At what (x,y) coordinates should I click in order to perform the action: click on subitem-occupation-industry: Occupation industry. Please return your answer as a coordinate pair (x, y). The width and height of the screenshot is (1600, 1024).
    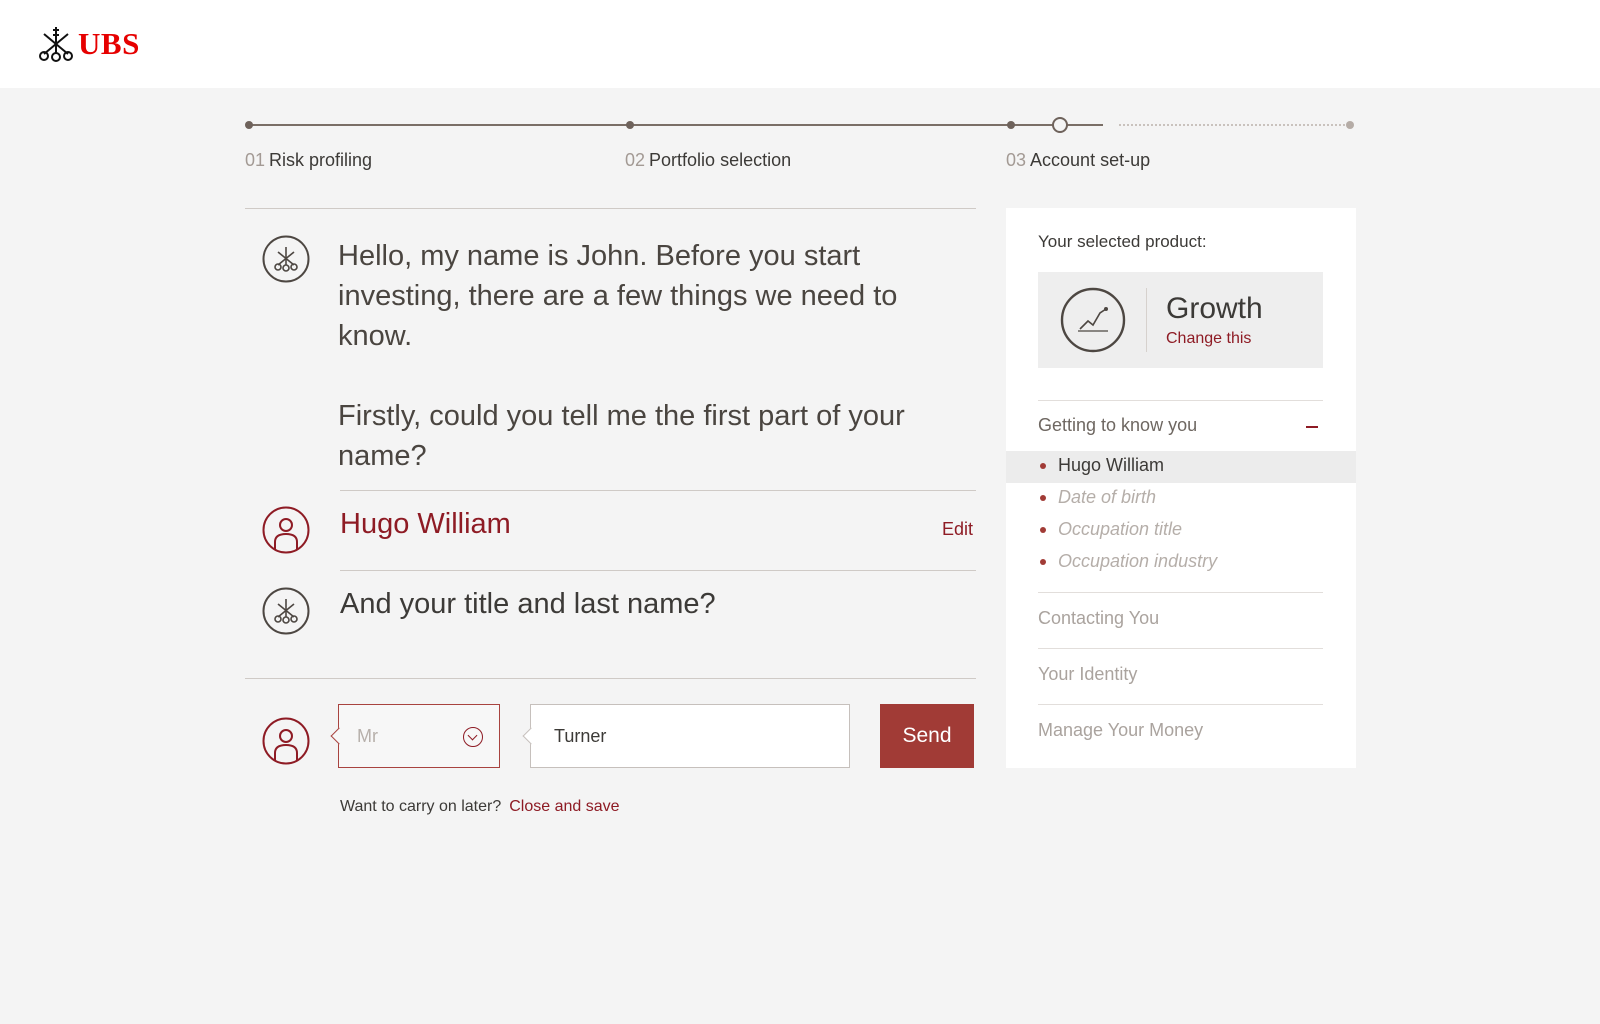
    Looking at the image, I should click on (1128, 561).